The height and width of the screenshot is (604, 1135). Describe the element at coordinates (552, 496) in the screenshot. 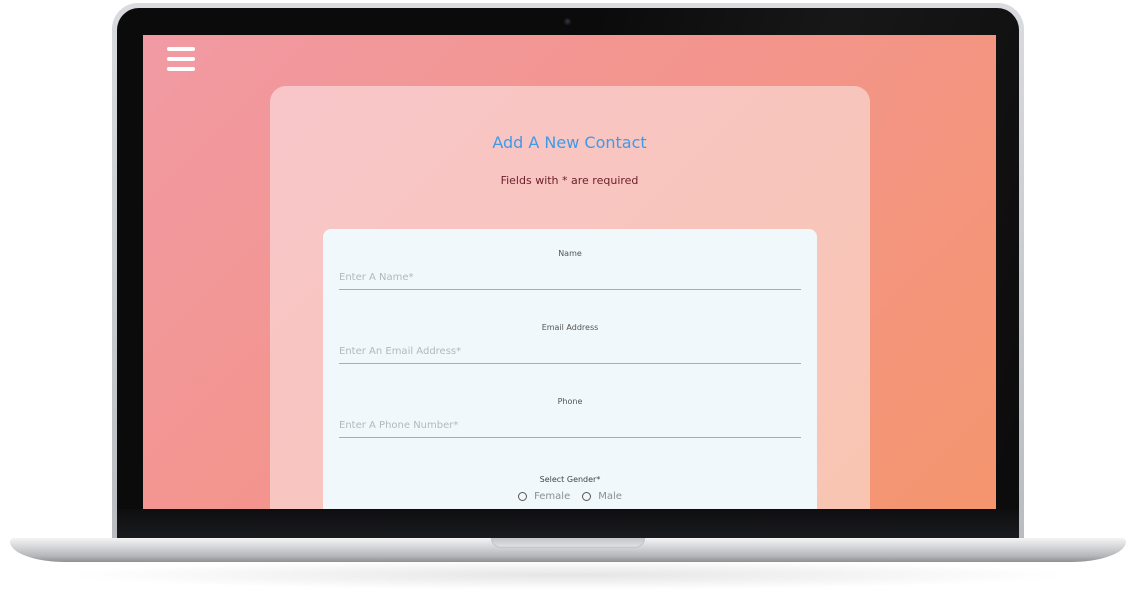

I see `gender-female-label: Female` at that location.